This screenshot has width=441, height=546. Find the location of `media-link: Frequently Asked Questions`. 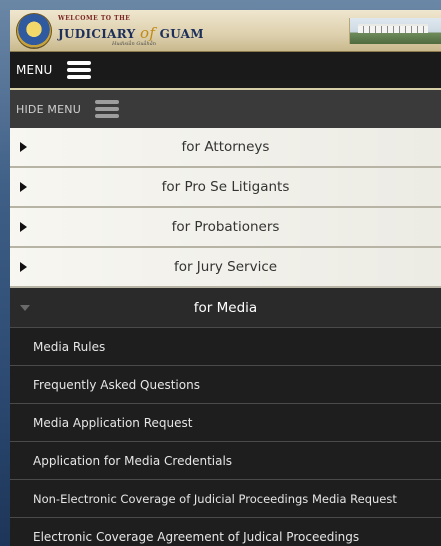

media-link: Frequently Asked Questions is located at coordinates (225, 385).